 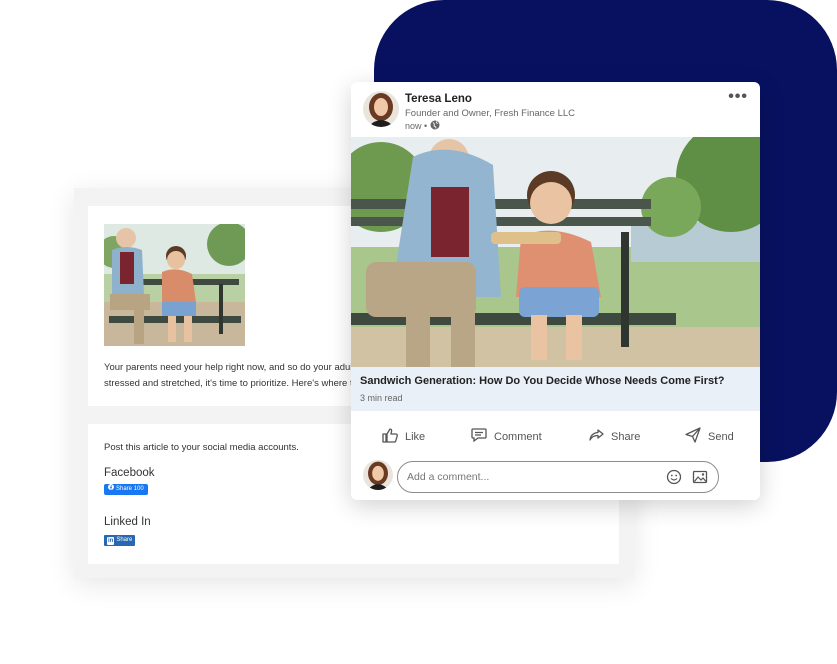 What do you see at coordinates (438, 99) in the screenshot?
I see `author-name: Teresa Leno` at bounding box center [438, 99].